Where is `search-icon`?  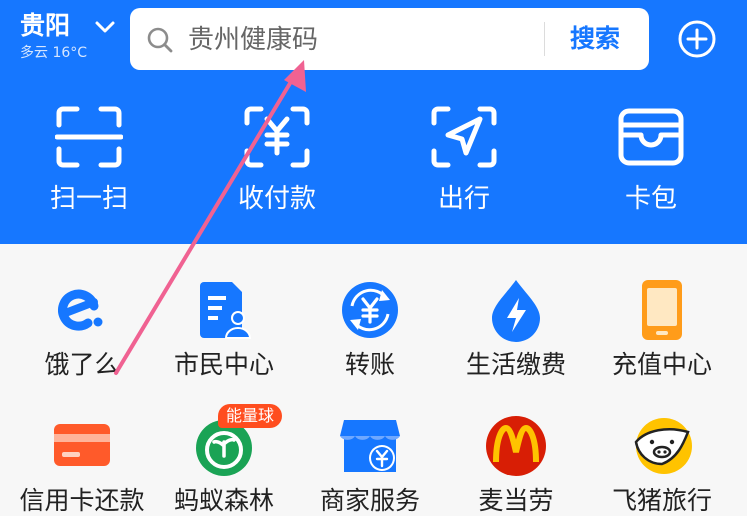
search-icon is located at coordinates (160, 40).